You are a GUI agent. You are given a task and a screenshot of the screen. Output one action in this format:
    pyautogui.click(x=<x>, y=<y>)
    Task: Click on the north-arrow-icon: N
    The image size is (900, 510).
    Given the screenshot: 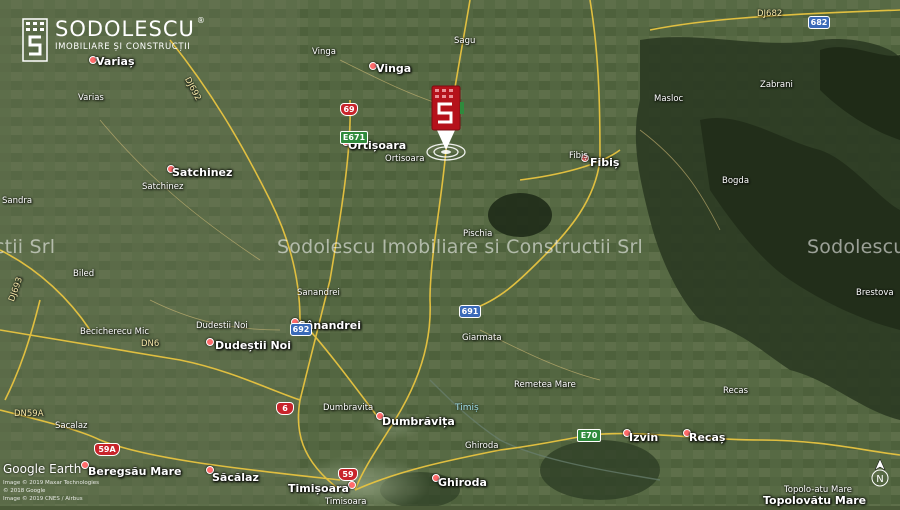 What is the action you would take?
    pyautogui.click(x=880, y=472)
    